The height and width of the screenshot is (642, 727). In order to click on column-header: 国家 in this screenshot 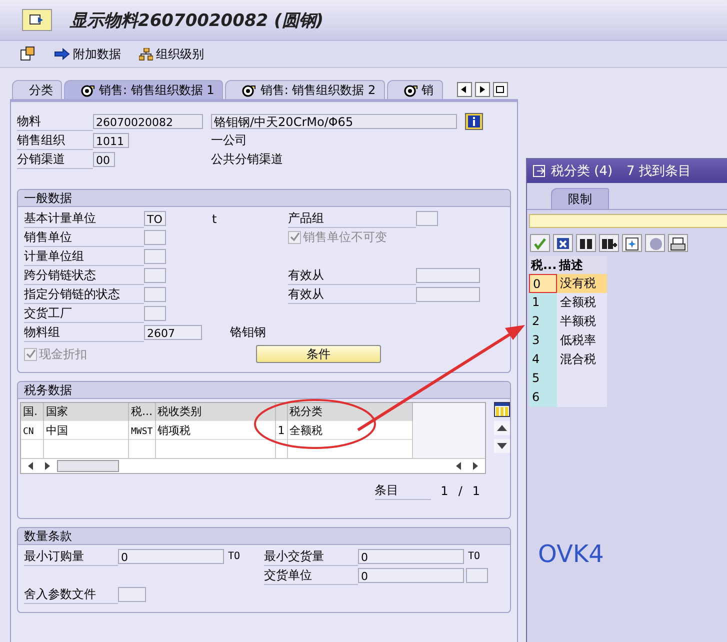, I will do `click(57, 411)`.